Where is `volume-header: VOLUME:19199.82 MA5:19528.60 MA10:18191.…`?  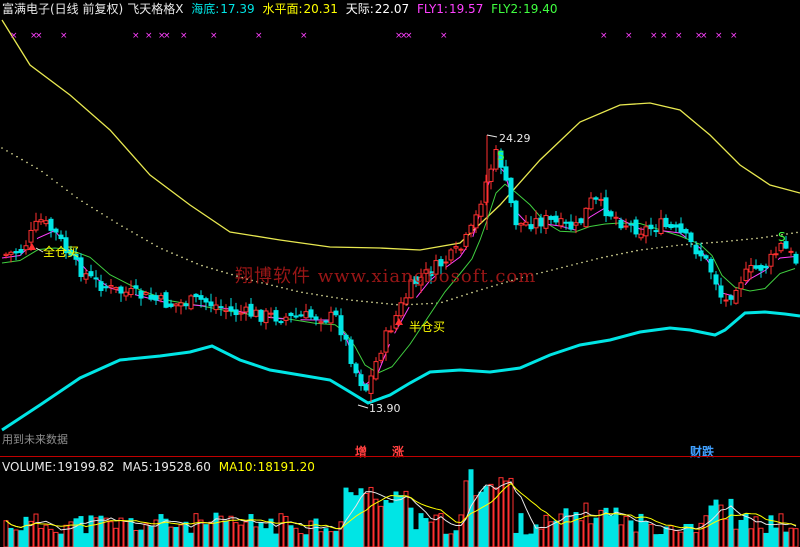 volume-header: VOLUME:19199.82 MA5:19528.60 MA10:18191.… is located at coordinates (160, 467).